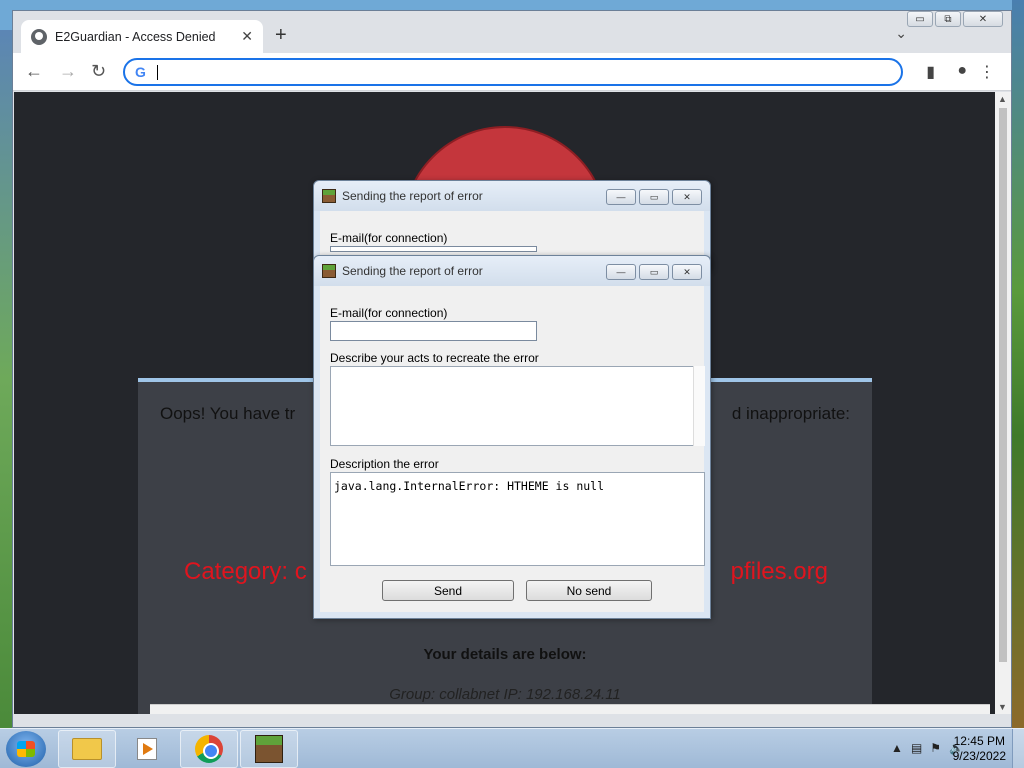  I want to click on scroll-up-icon: ▲, so click(1002, 99).